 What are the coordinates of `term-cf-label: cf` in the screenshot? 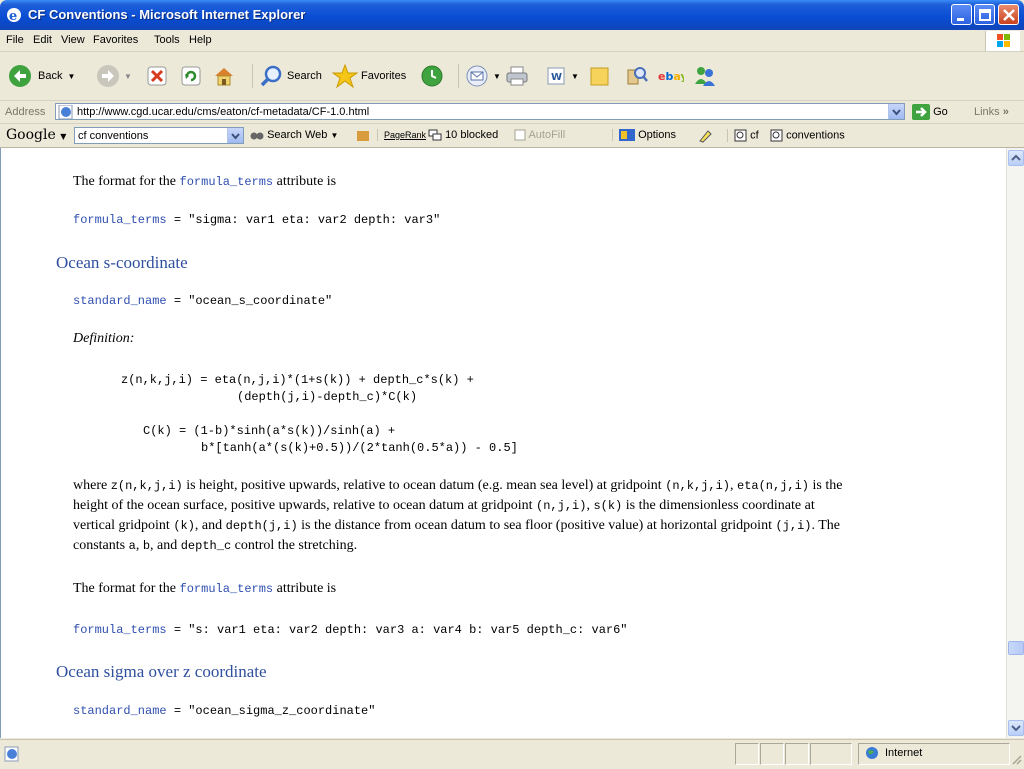 It's located at (754, 135).